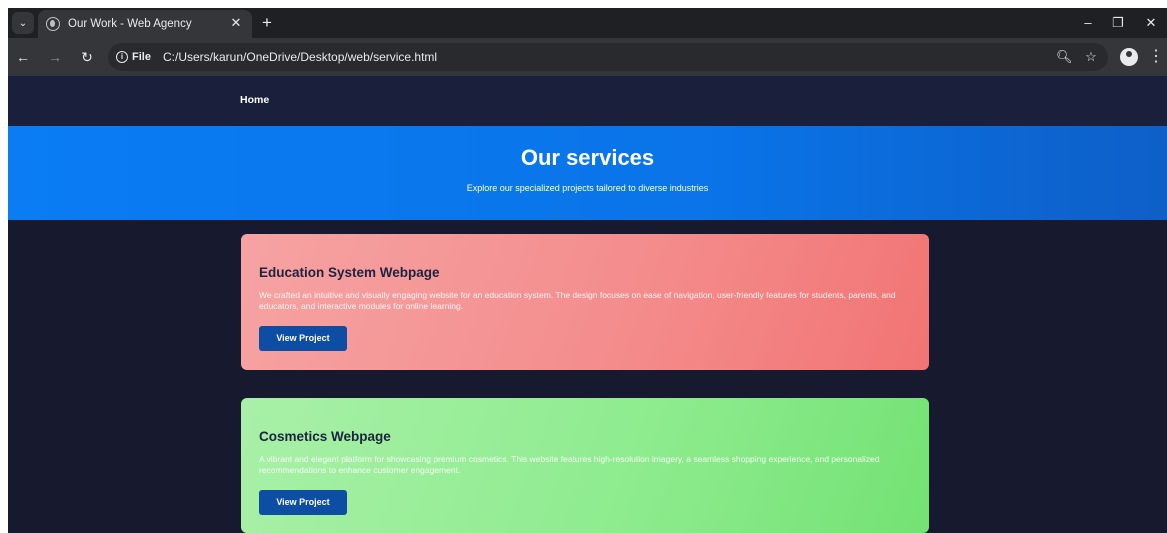 This screenshot has height=533, width=1167. I want to click on zoom-icon: 🔍︎, so click(1064, 57).